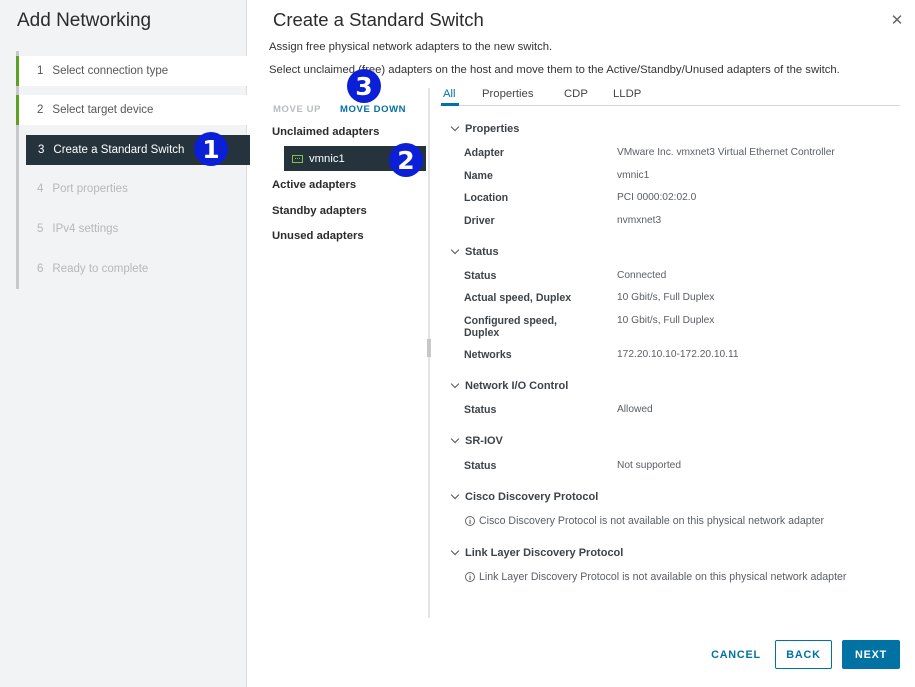 This screenshot has height=687, width=915. What do you see at coordinates (484, 441) in the screenshot?
I see `section-title: SR-IOV` at bounding box center [484, 441].